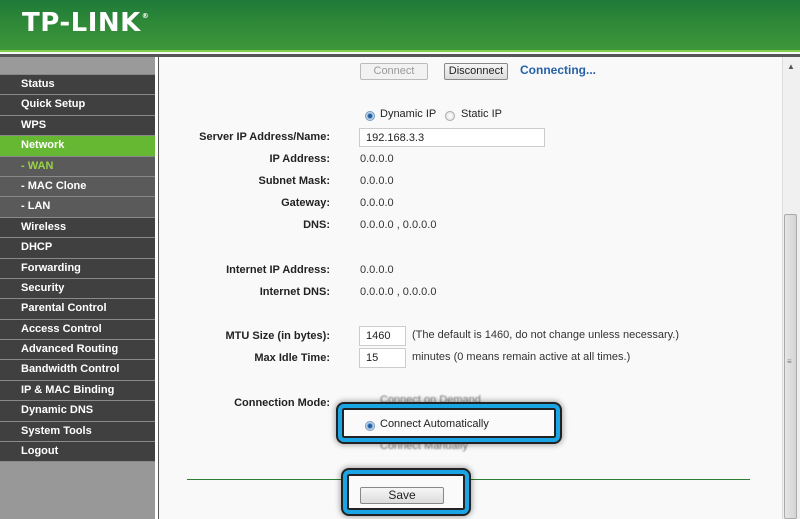 The width and height of the screenshot is (800, 519). Describe the element at coordinates (408, 114) in the screenshot. I see `dynamic-ip-label: Dynamic IP` at that location.